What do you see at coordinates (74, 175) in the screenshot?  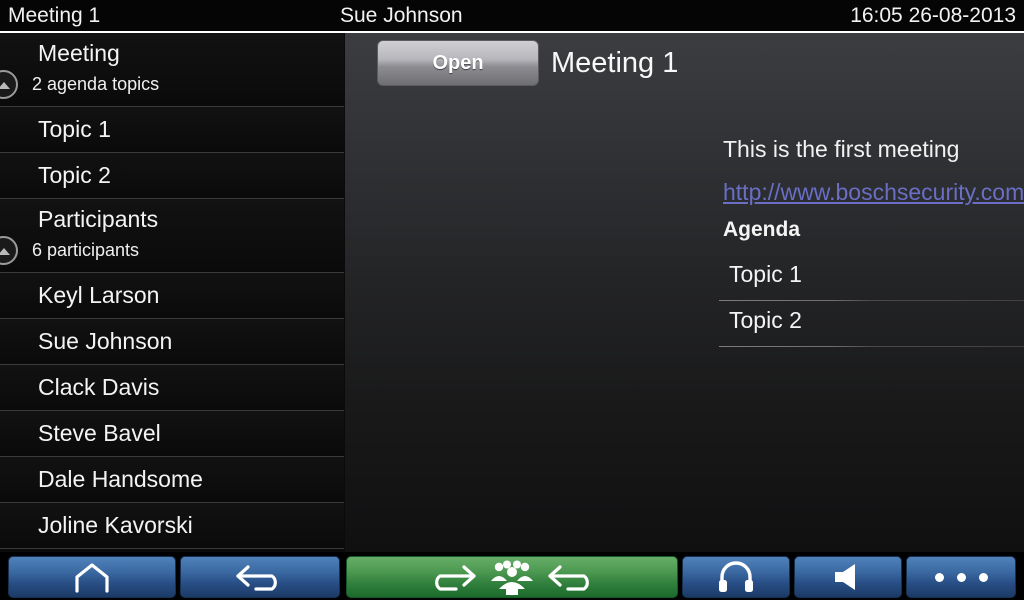 I see `sidebar-item-label: Topic 2` at bounding box center [74, 175].